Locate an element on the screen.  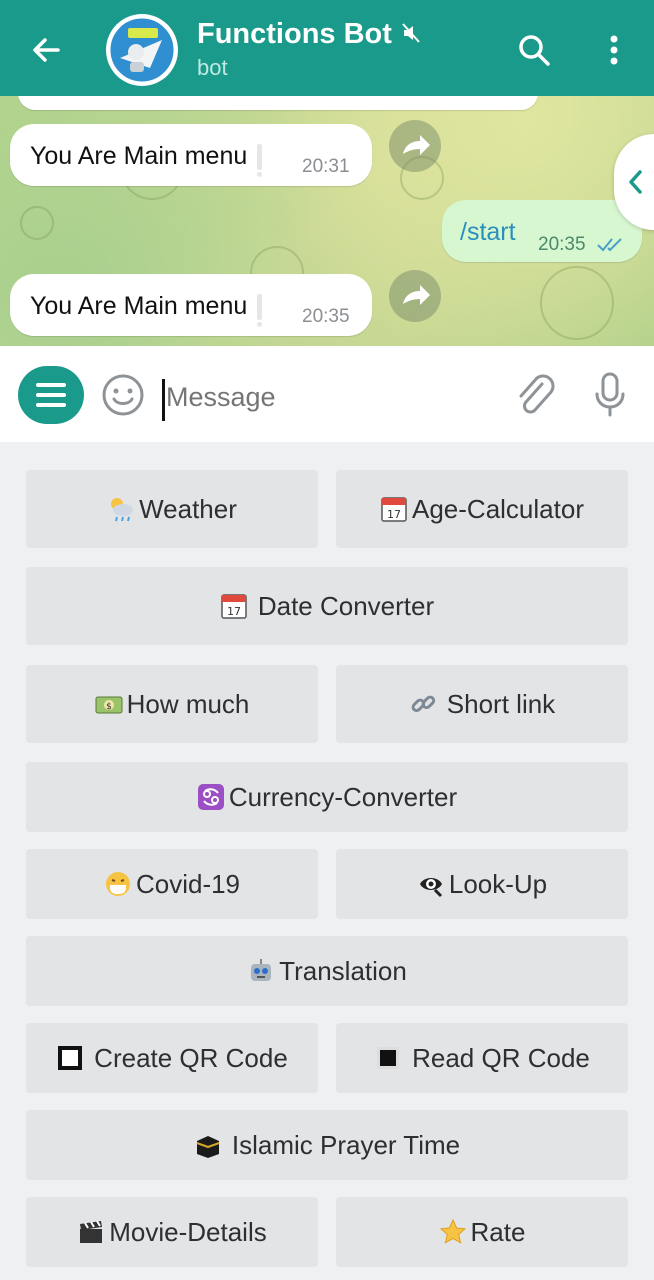
chat-subtitle: bot is located at coordinates (212, 67).